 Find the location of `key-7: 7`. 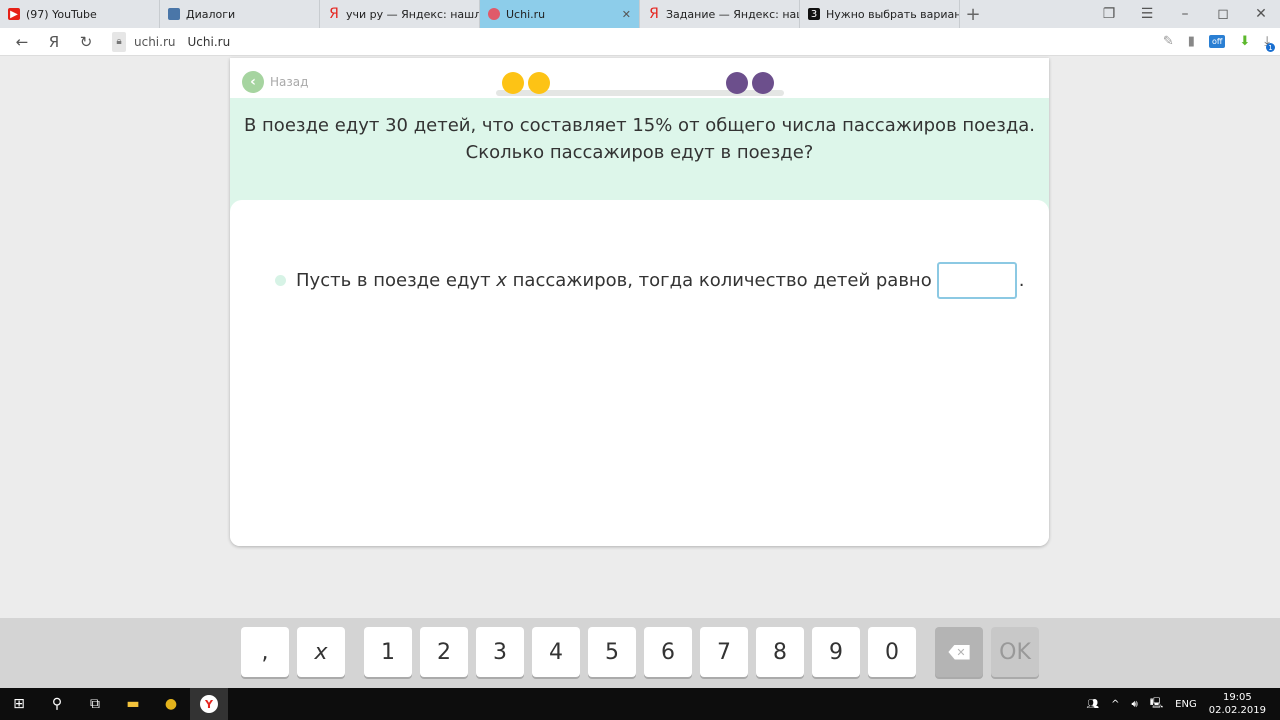

key-7: 7 is located at coordinates (724, 652).